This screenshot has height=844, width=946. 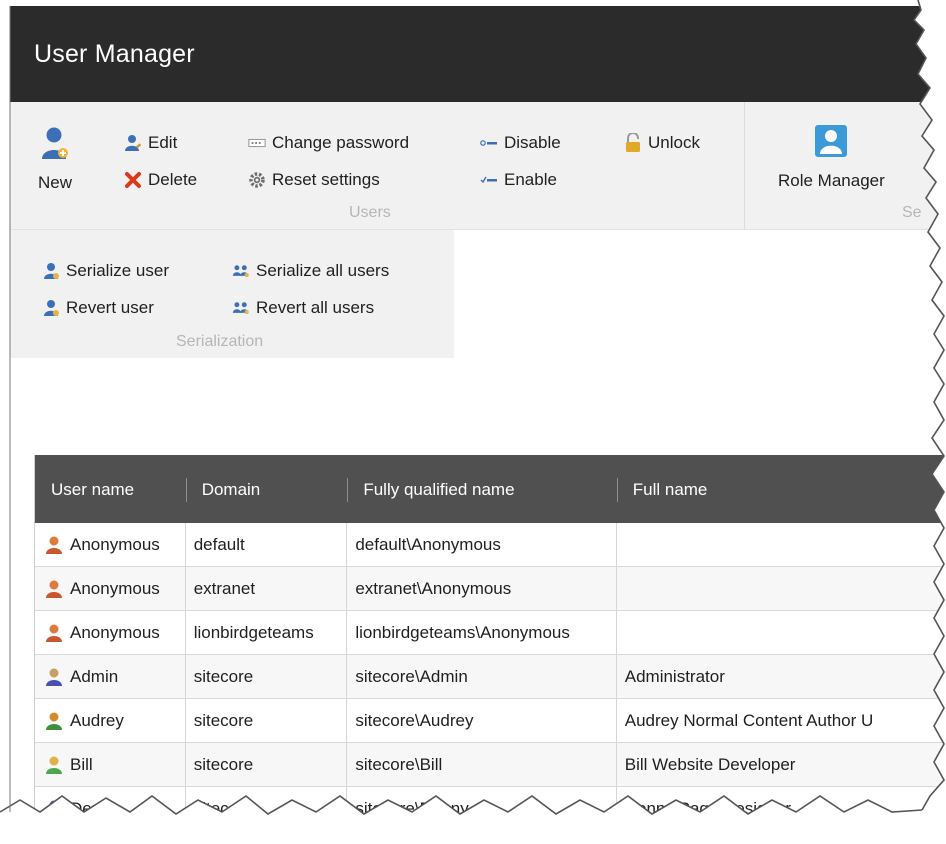 I want to click on change-password-button: Change password, so click(x=328, y=143).